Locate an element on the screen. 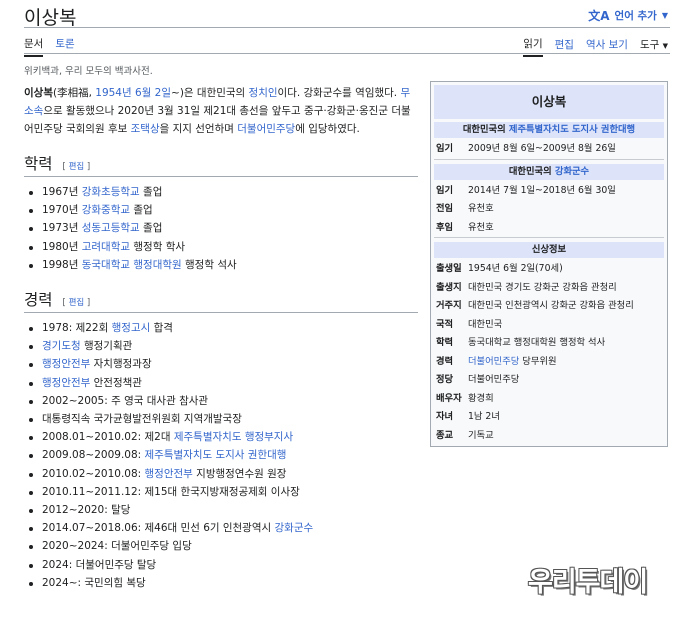 This screenshot has height=621, width=680. translate-icon: 文A is located at coordinates (599, 16).